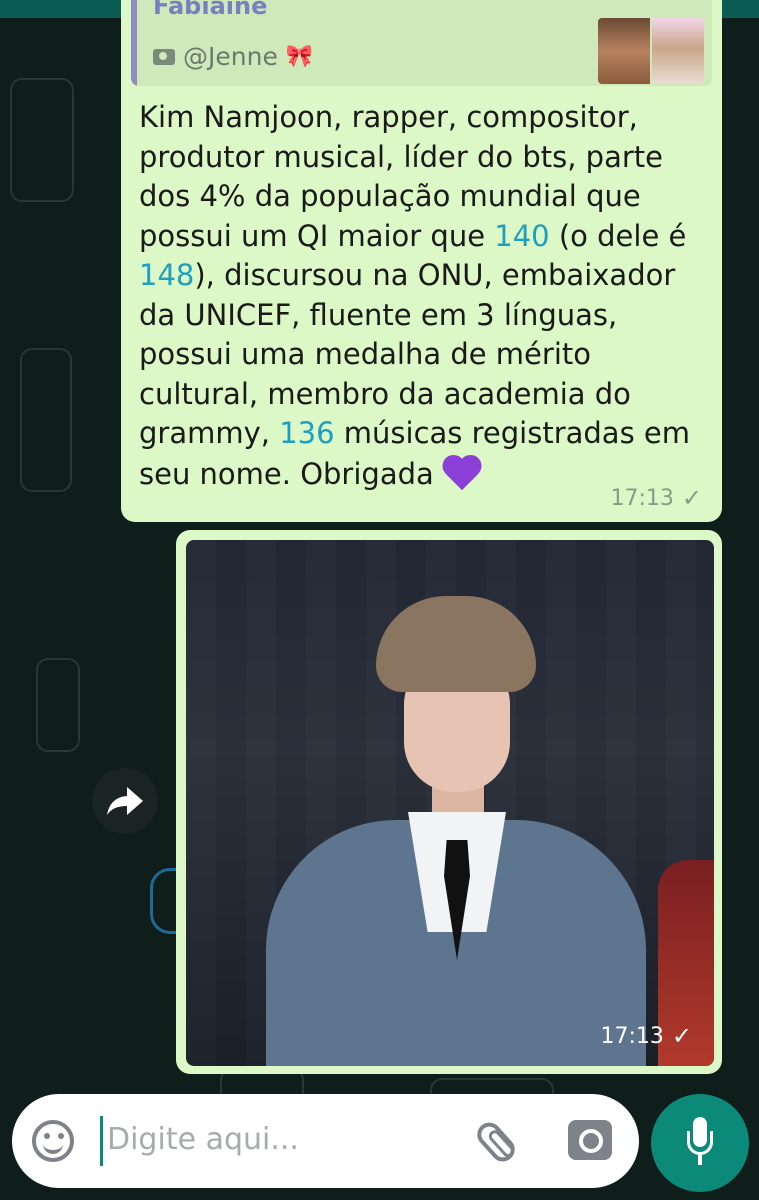 The image size is (759, 1200). I want to click on quote-caption: @Jenne 🎀, so click(233, 56).